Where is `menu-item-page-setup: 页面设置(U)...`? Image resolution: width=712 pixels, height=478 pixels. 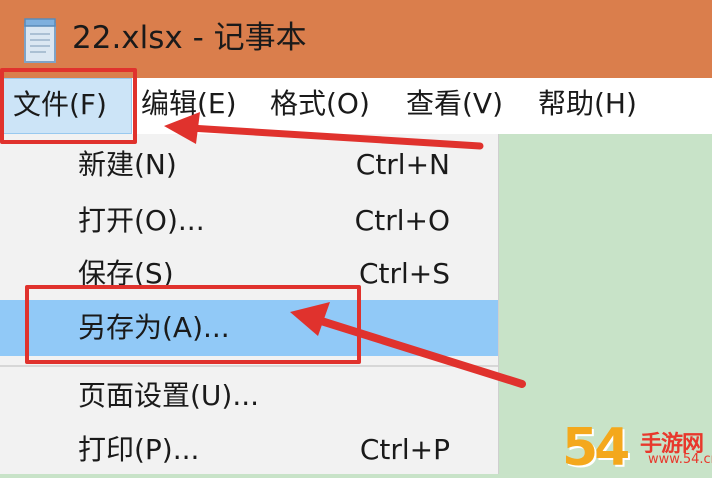
menu-item-page-setup: 页面设置(U)... is located at coordinates (249, 396).